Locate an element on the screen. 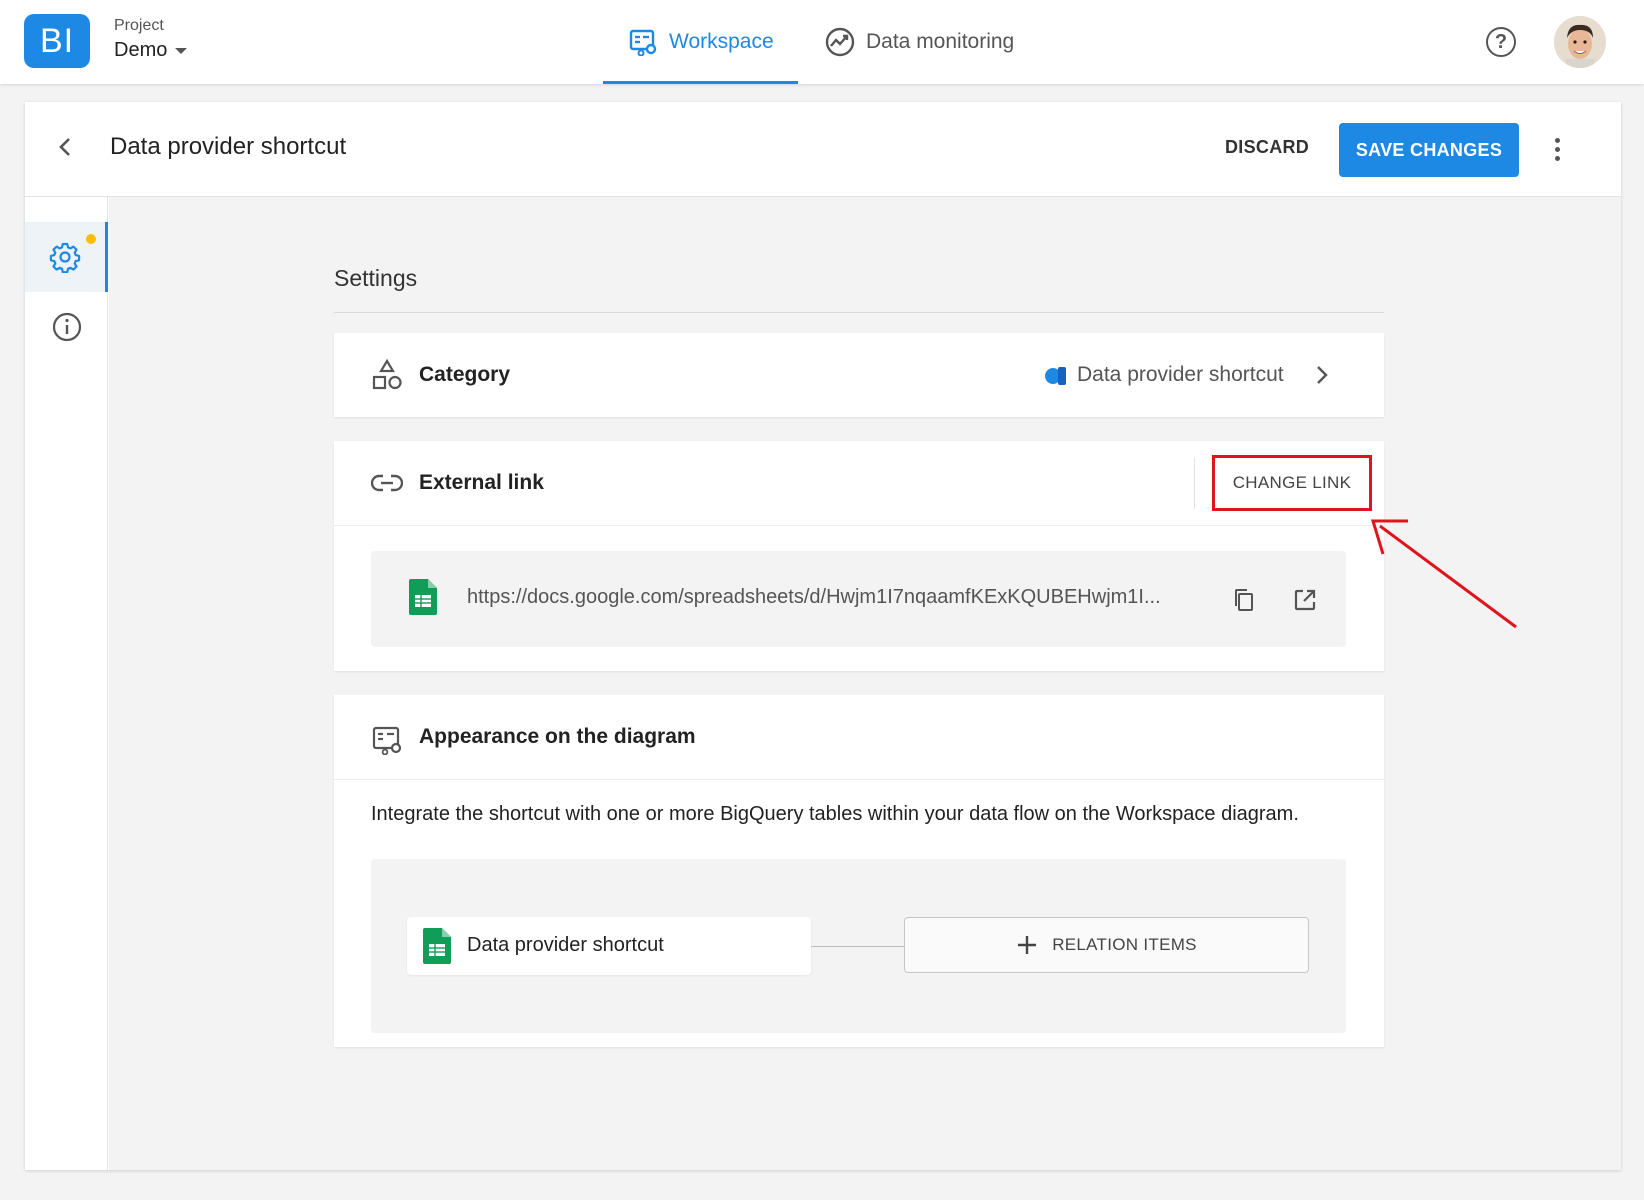 The width and height of the screenshot is (1644, 1200). shapes-category-icon is located at coordinates (387, 374).